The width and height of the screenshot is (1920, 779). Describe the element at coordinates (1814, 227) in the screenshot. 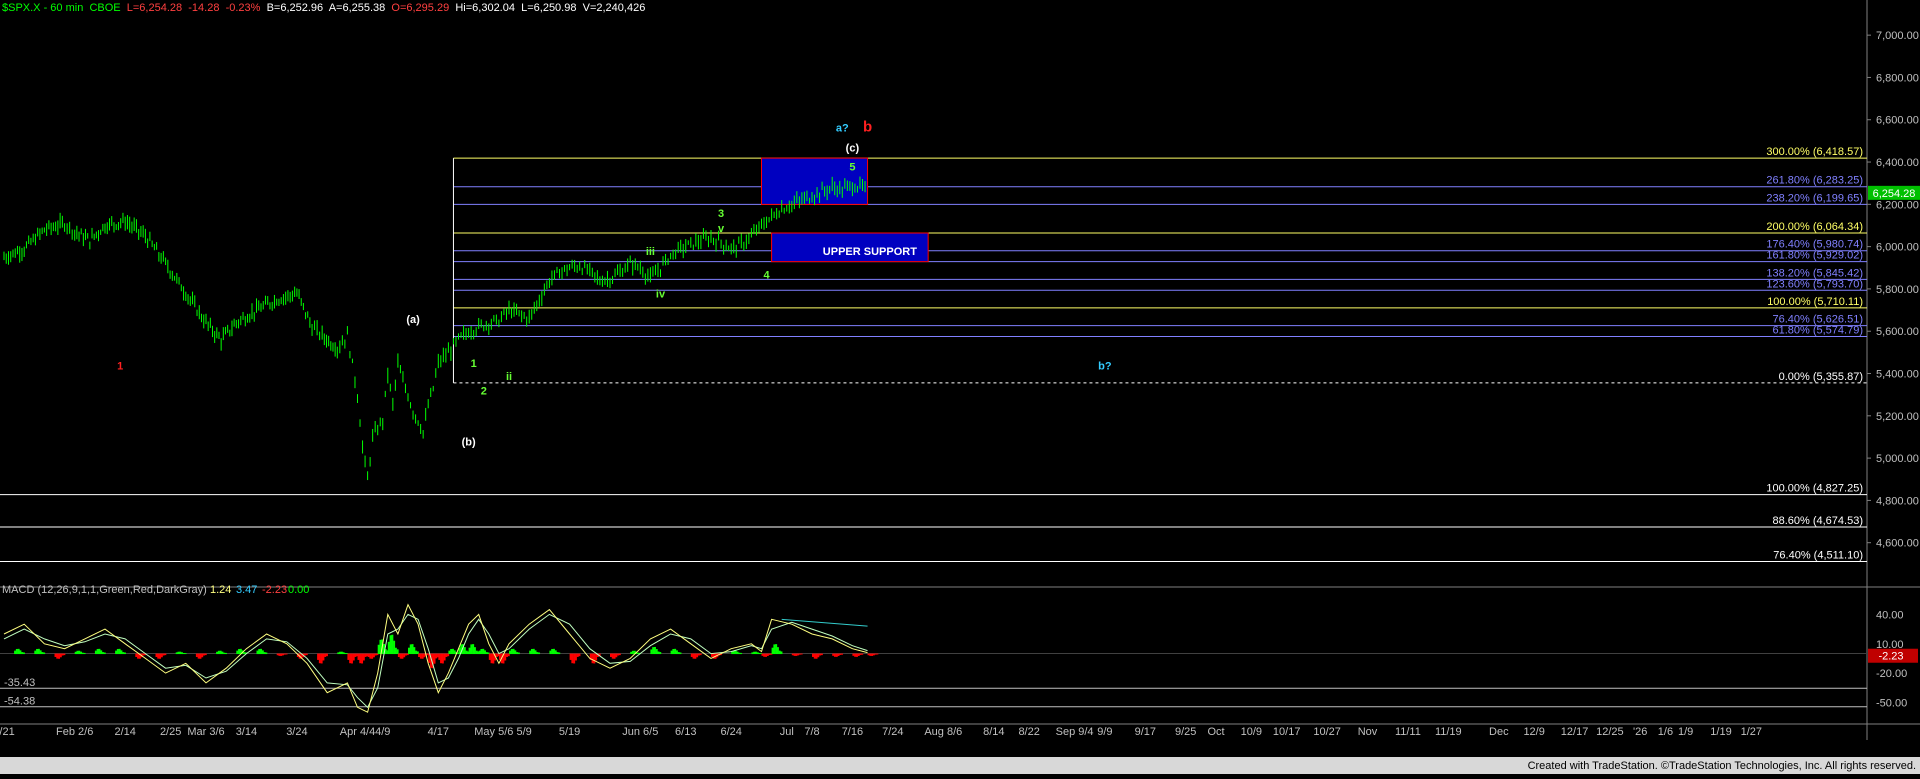

I see `fib-level-label: 200.00% (6,064.34)` at that location.